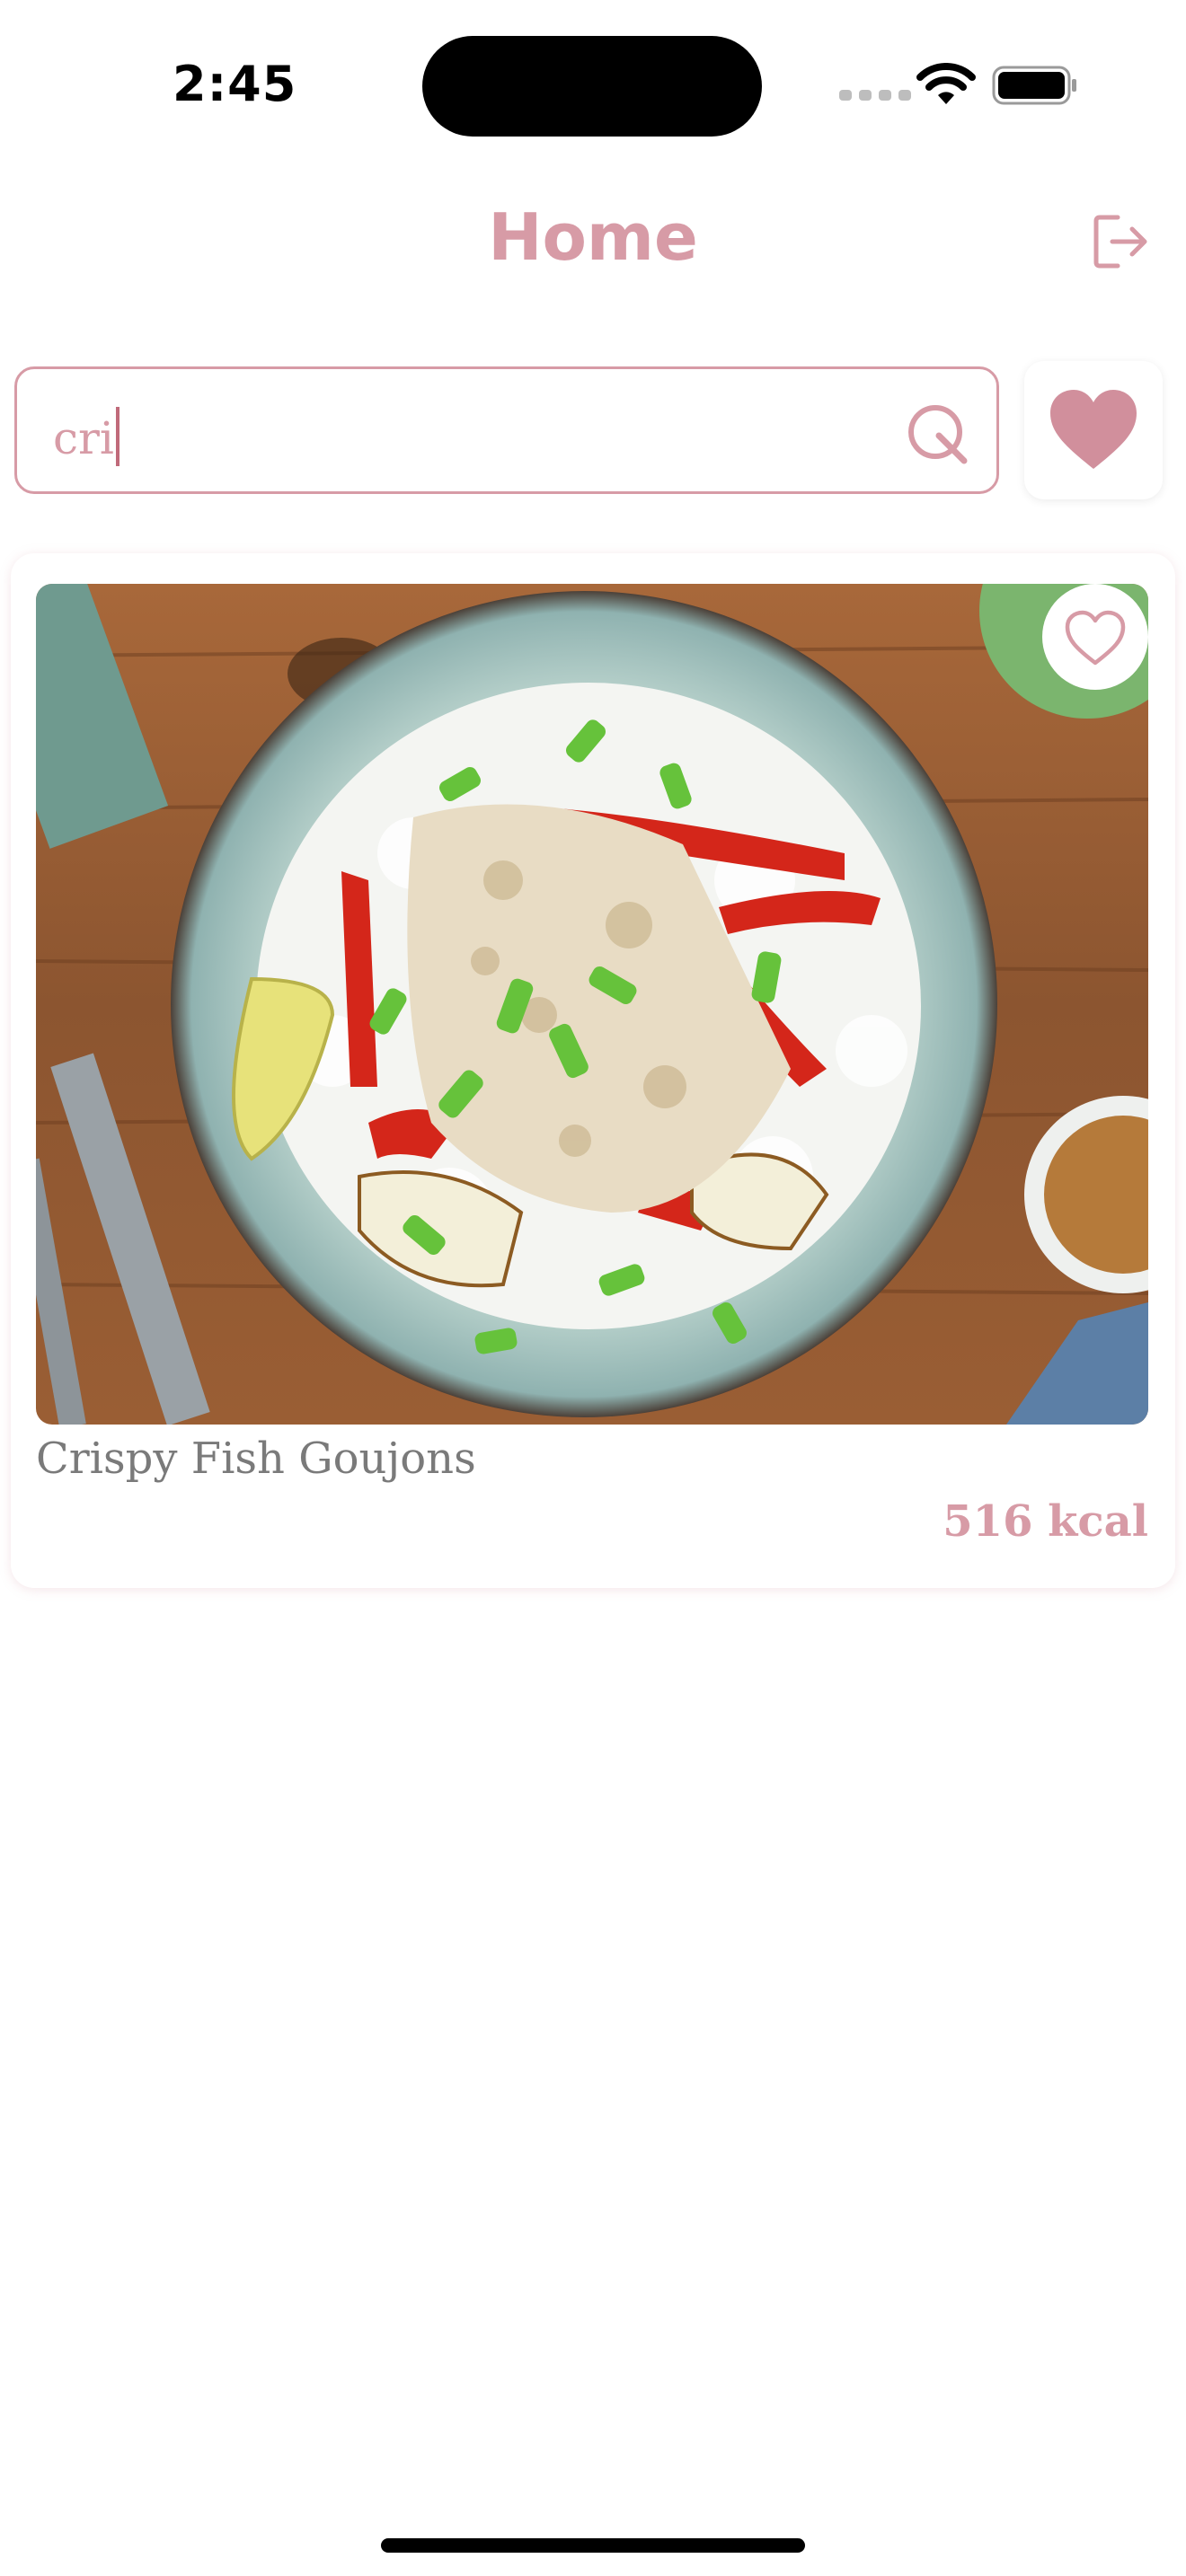 The height and width of the screenshot is (2576, 1186). I want to click on search-input-value: cri, so click(83, 438).